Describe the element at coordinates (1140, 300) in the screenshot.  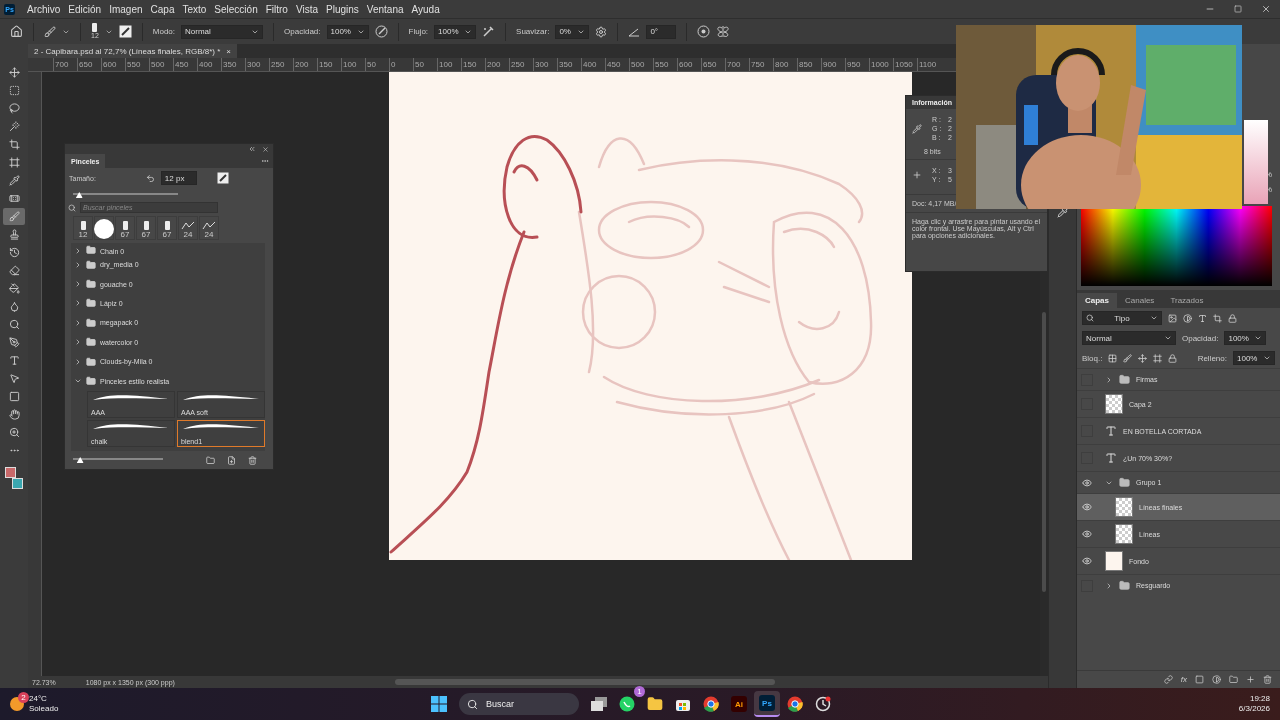
I see `panel-tab: Canales` at that location.